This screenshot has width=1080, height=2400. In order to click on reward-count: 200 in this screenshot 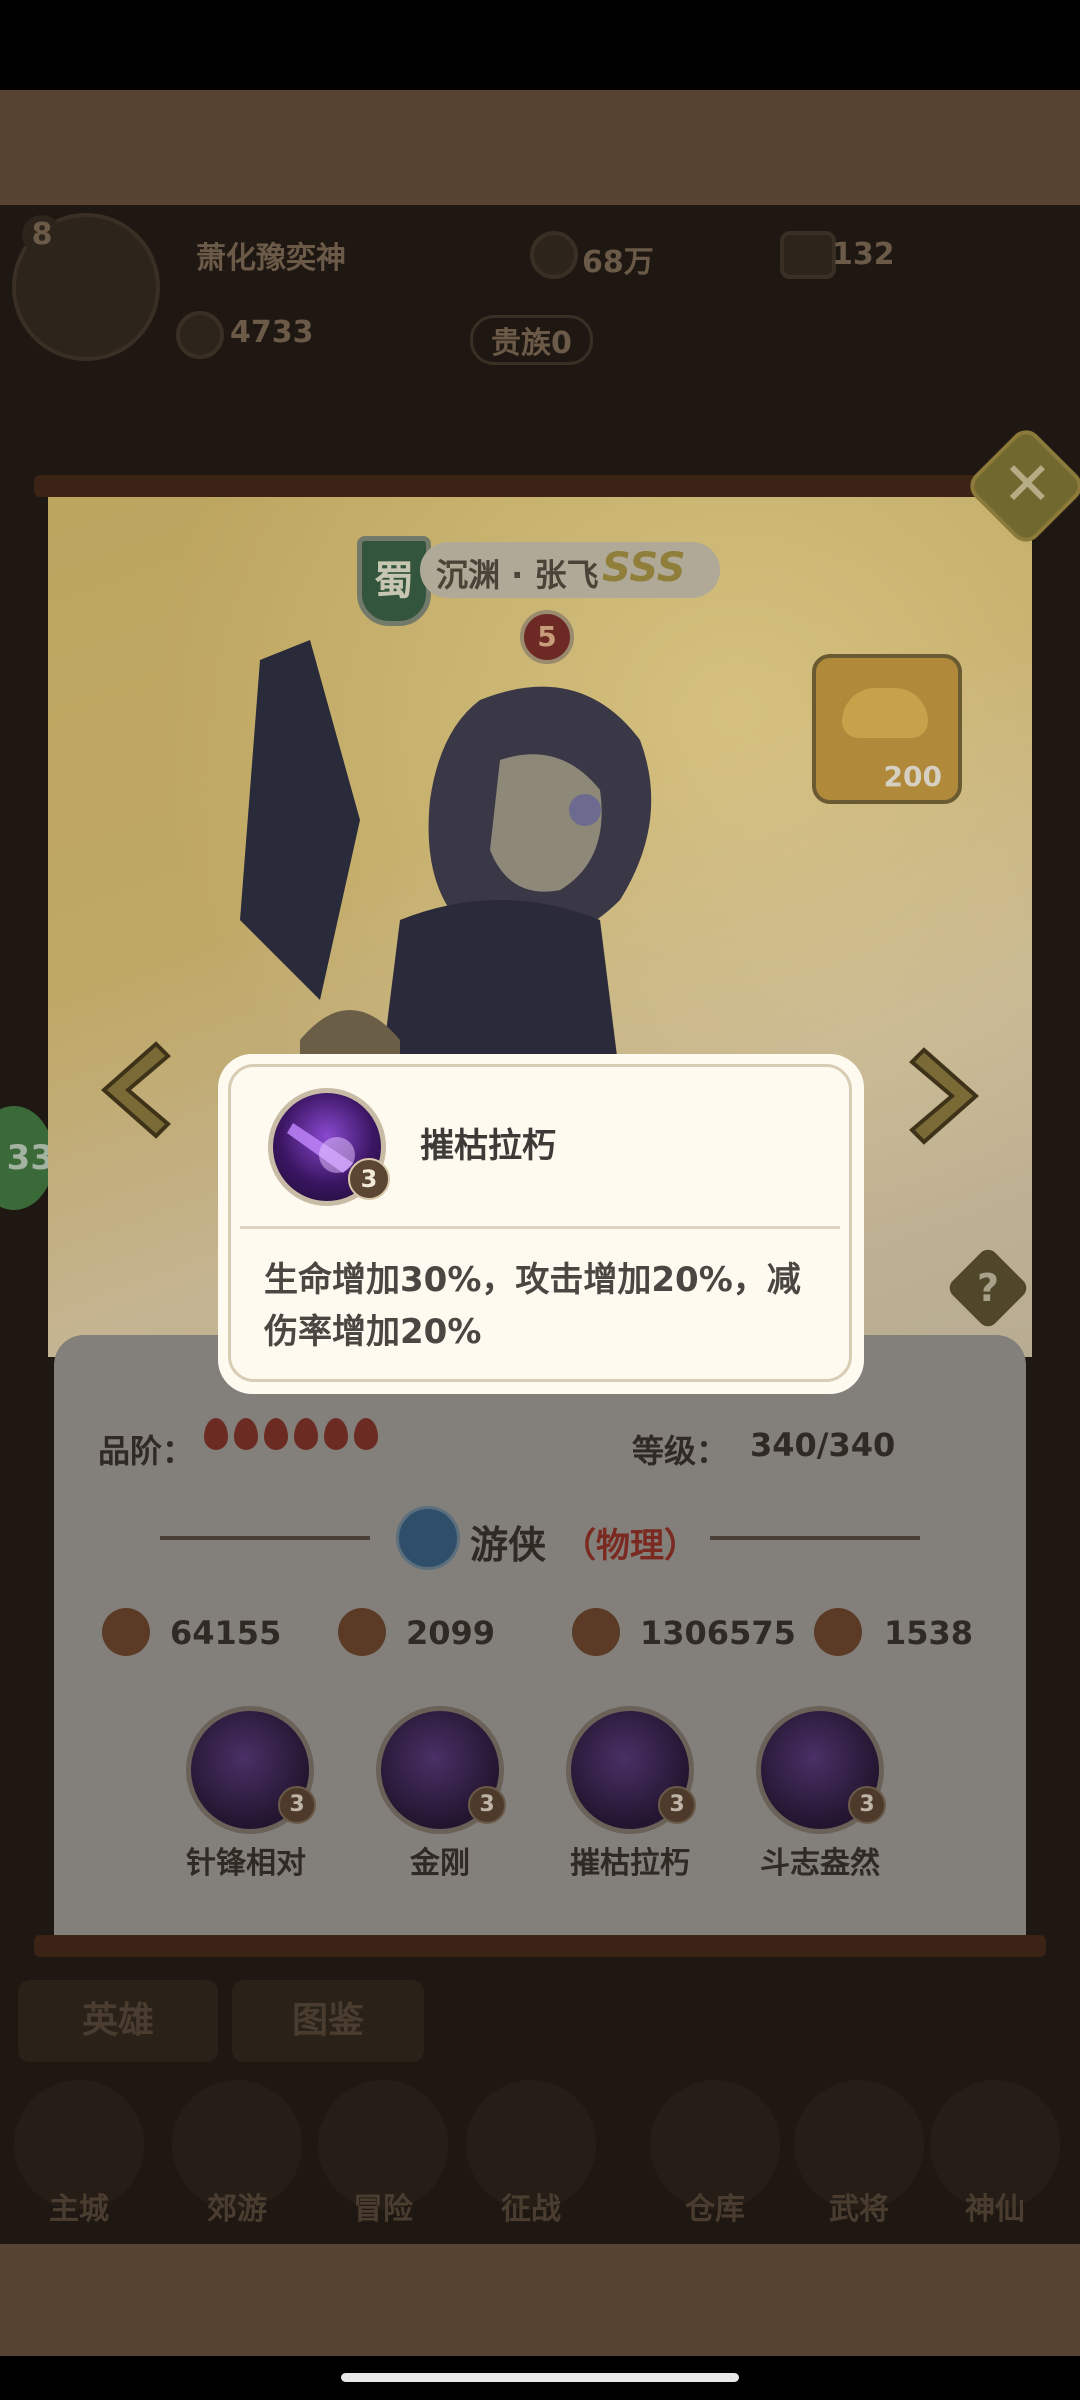, I will do `click(912, 776)`.